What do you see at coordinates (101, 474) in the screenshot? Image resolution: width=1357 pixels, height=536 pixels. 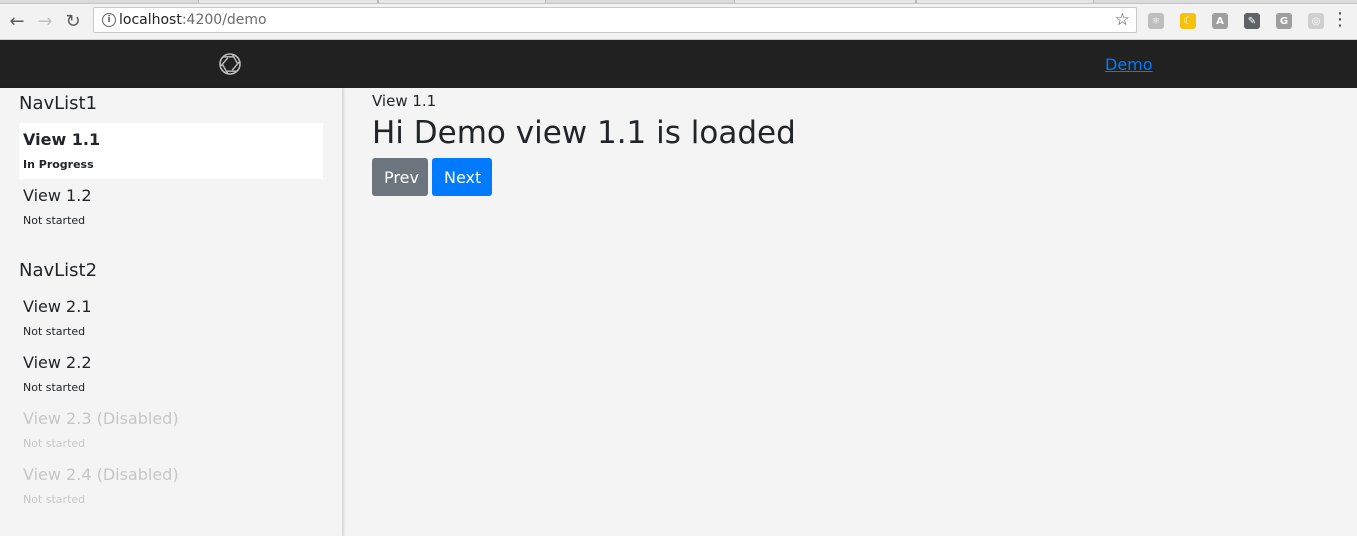 I see `sidebar-item-label: View 2.4 (Disabled)` at bounding box center [101, 474].